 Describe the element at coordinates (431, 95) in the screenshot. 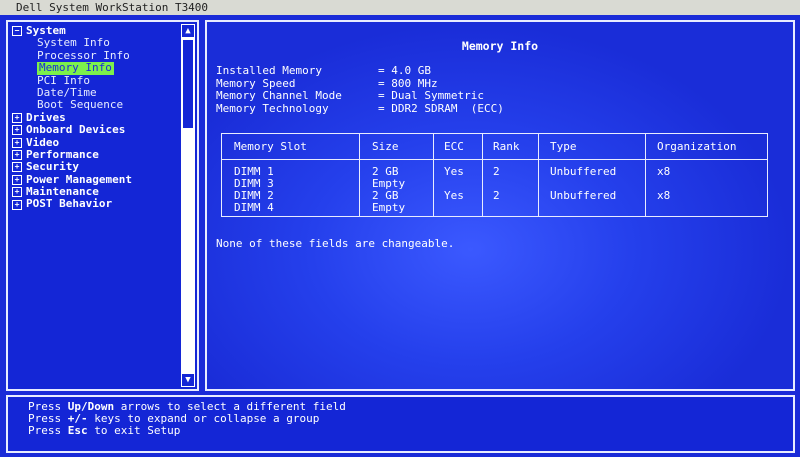

I see `info-value: = Dual Symmetric` at that location.